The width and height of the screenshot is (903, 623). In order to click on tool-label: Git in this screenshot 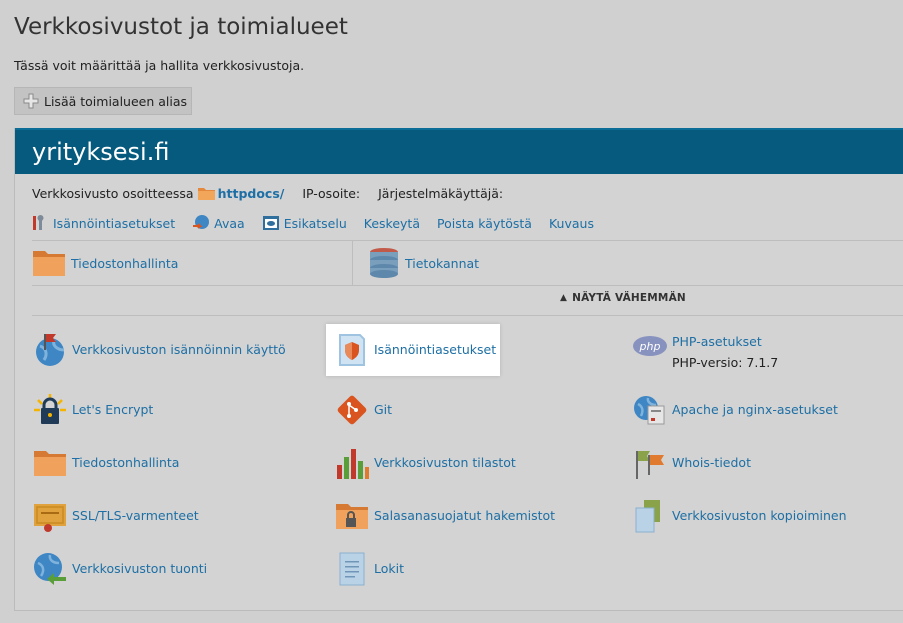, I will do `click(383, 409)`.